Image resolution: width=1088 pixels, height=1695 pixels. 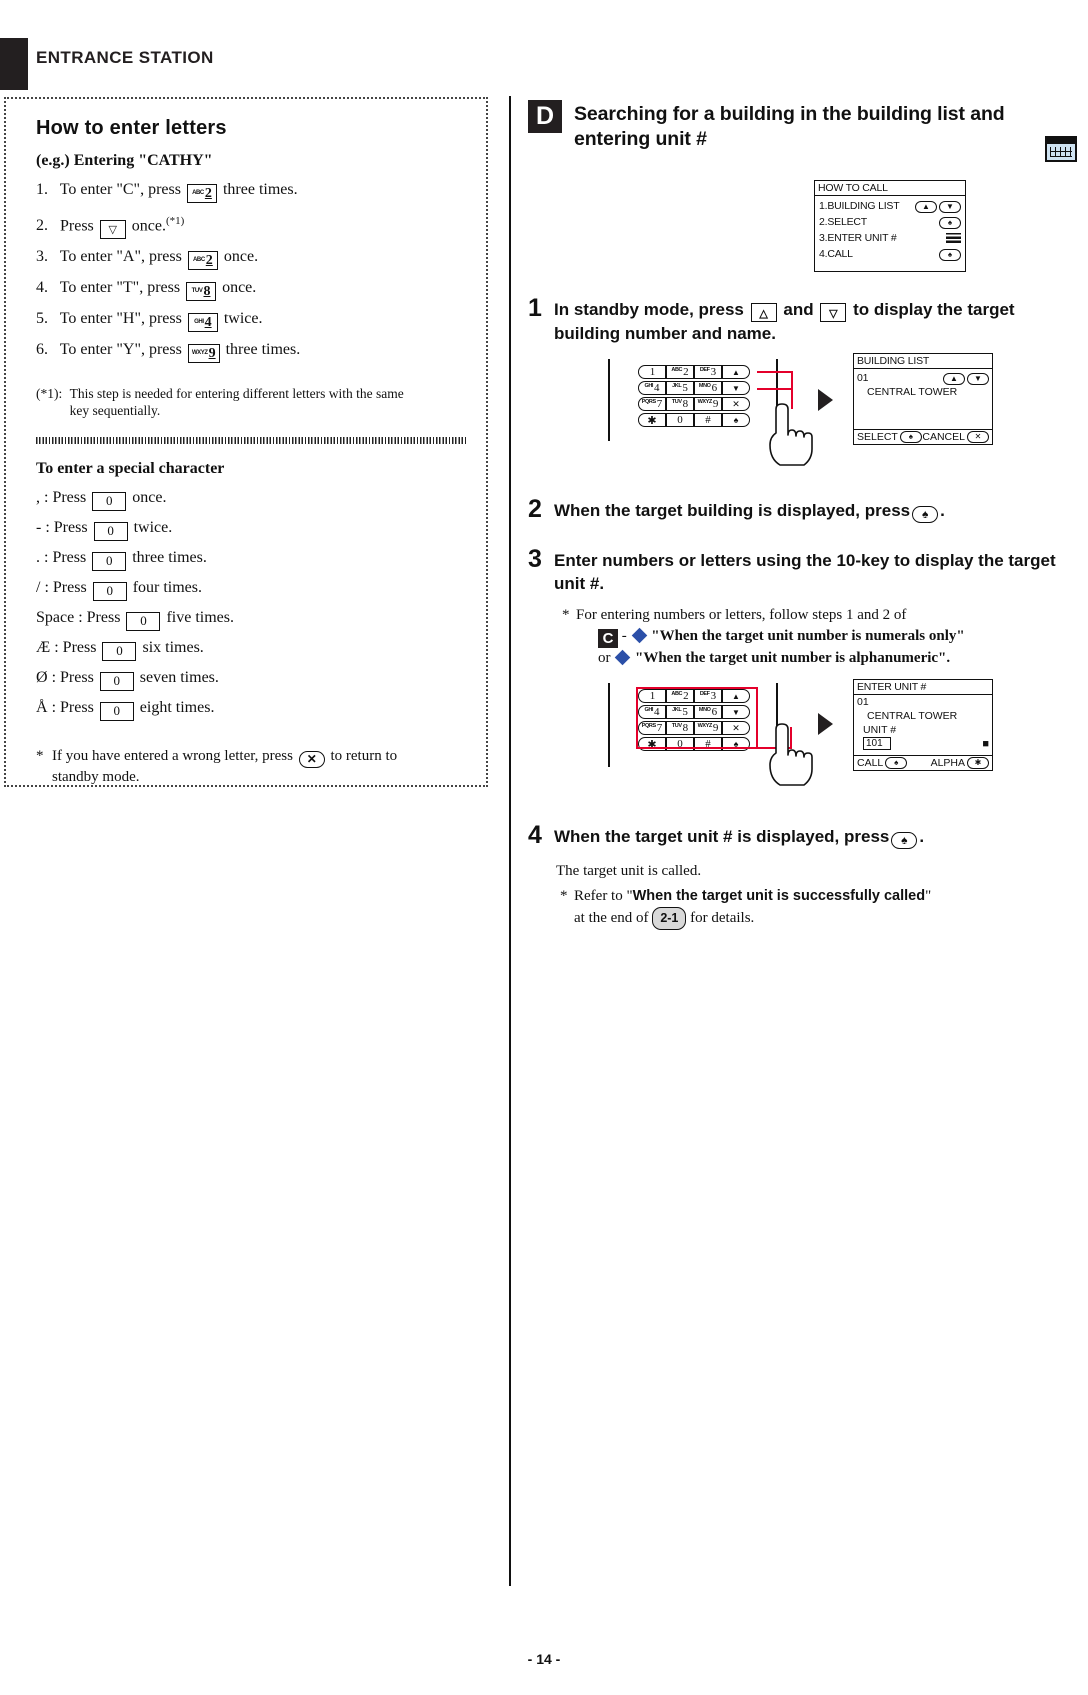 I want to click on keypad-key-0-icon: 0, so click(x=116, y=682).